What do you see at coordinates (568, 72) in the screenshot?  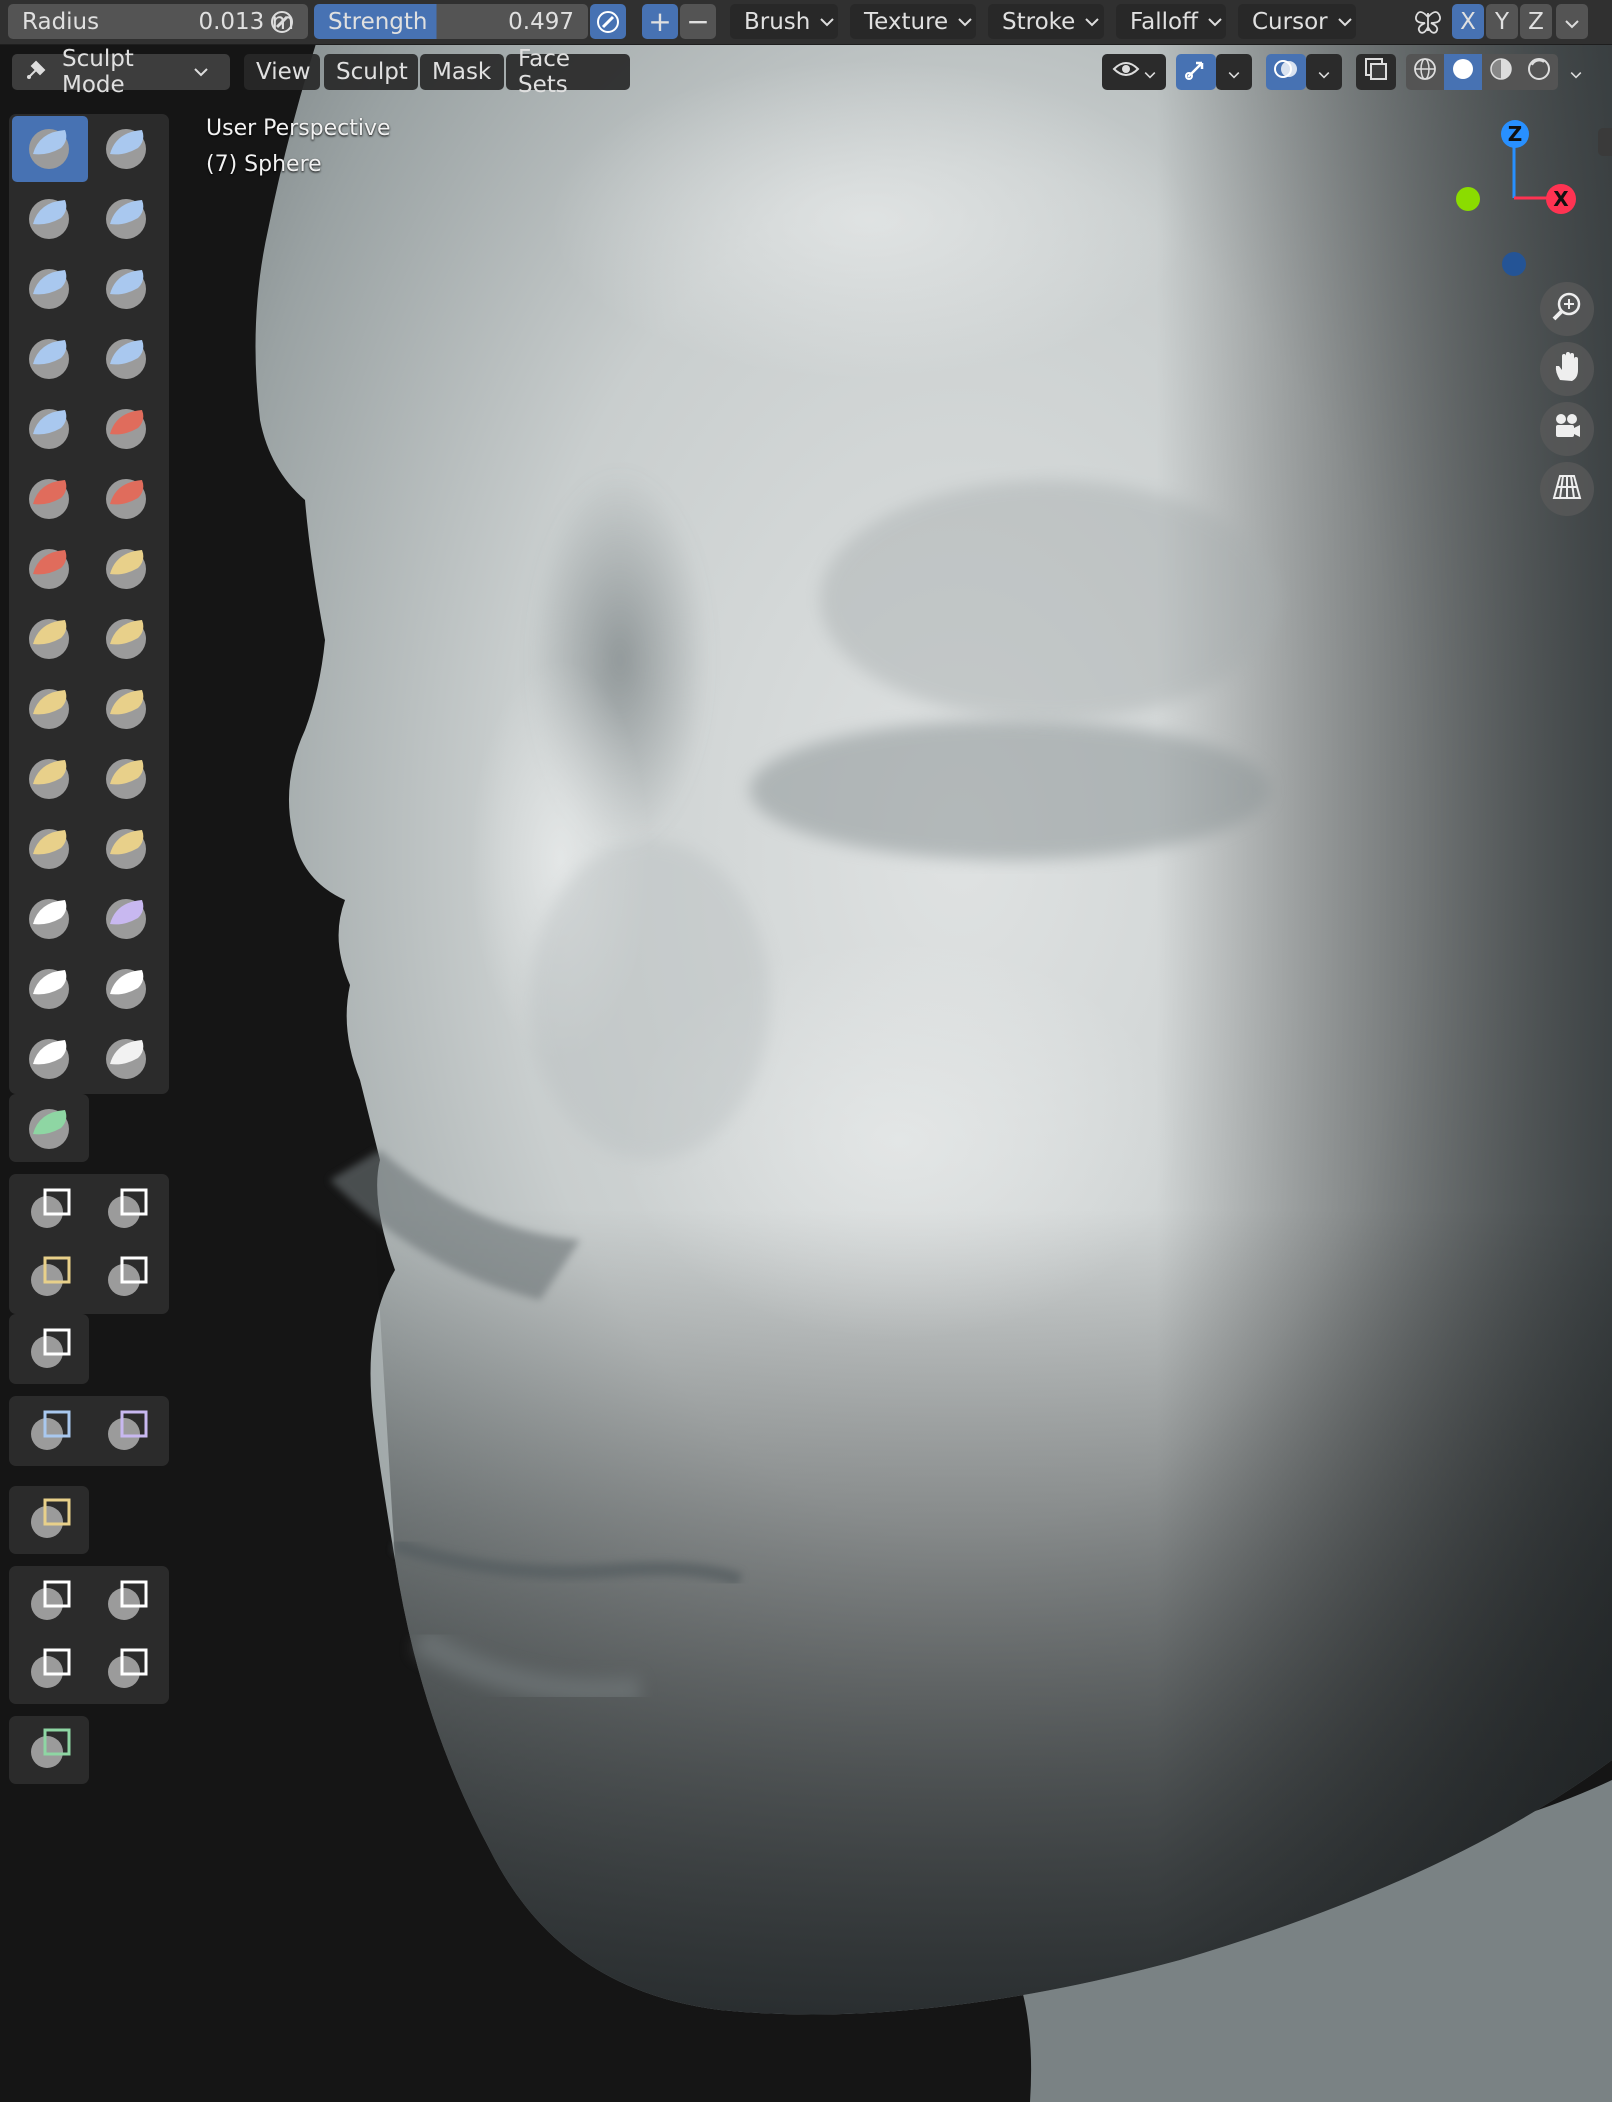 I see `face-sets-menu: Face Sets` at bounding box center [568, 72].